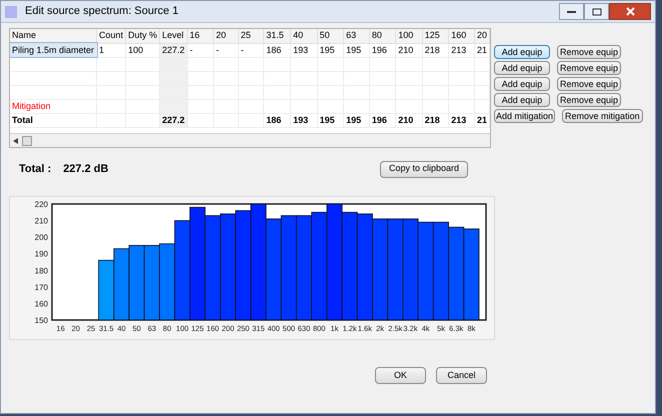  Describe the element at coordinates (461, 375) in the screenshot. I see `cancel-button: Cancel` at that location.